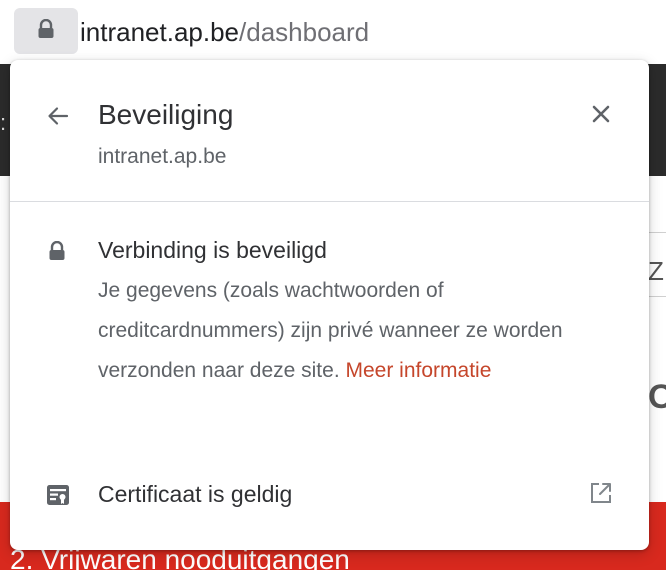  Describe the element at coordinates (419, 370) in the screenshot. I see `more-info-link: Meer informatie` at that location.